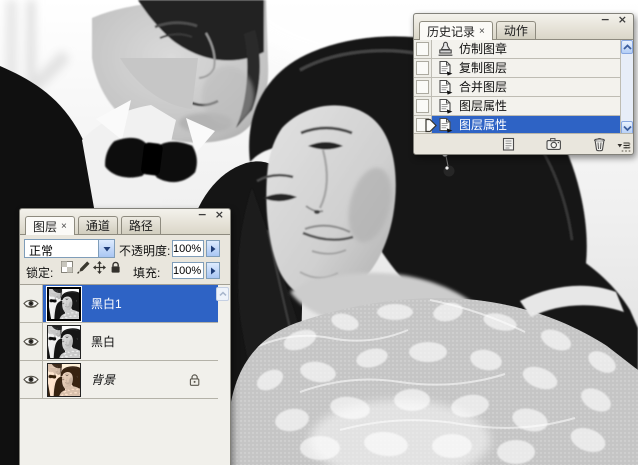 The image size is (638, 465). I want to click on tab-channels-label: 通道, so click(97, 226).